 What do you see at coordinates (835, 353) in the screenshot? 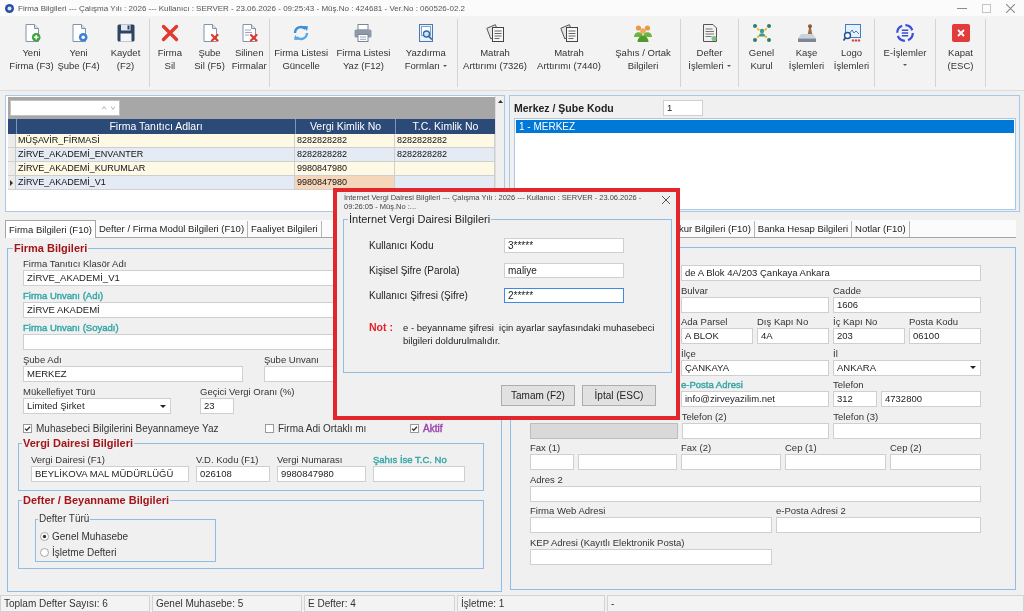
I see `field-label: İl` at bounding box center [835, 353].